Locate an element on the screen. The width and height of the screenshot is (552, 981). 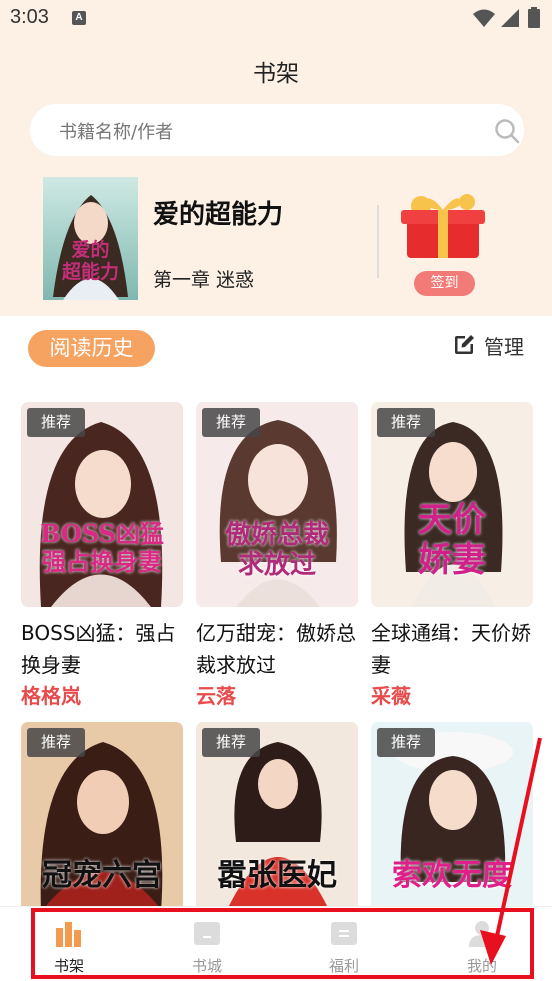
search-placeholder: 书籍名称/作者 is located at coordinates (116, 132).